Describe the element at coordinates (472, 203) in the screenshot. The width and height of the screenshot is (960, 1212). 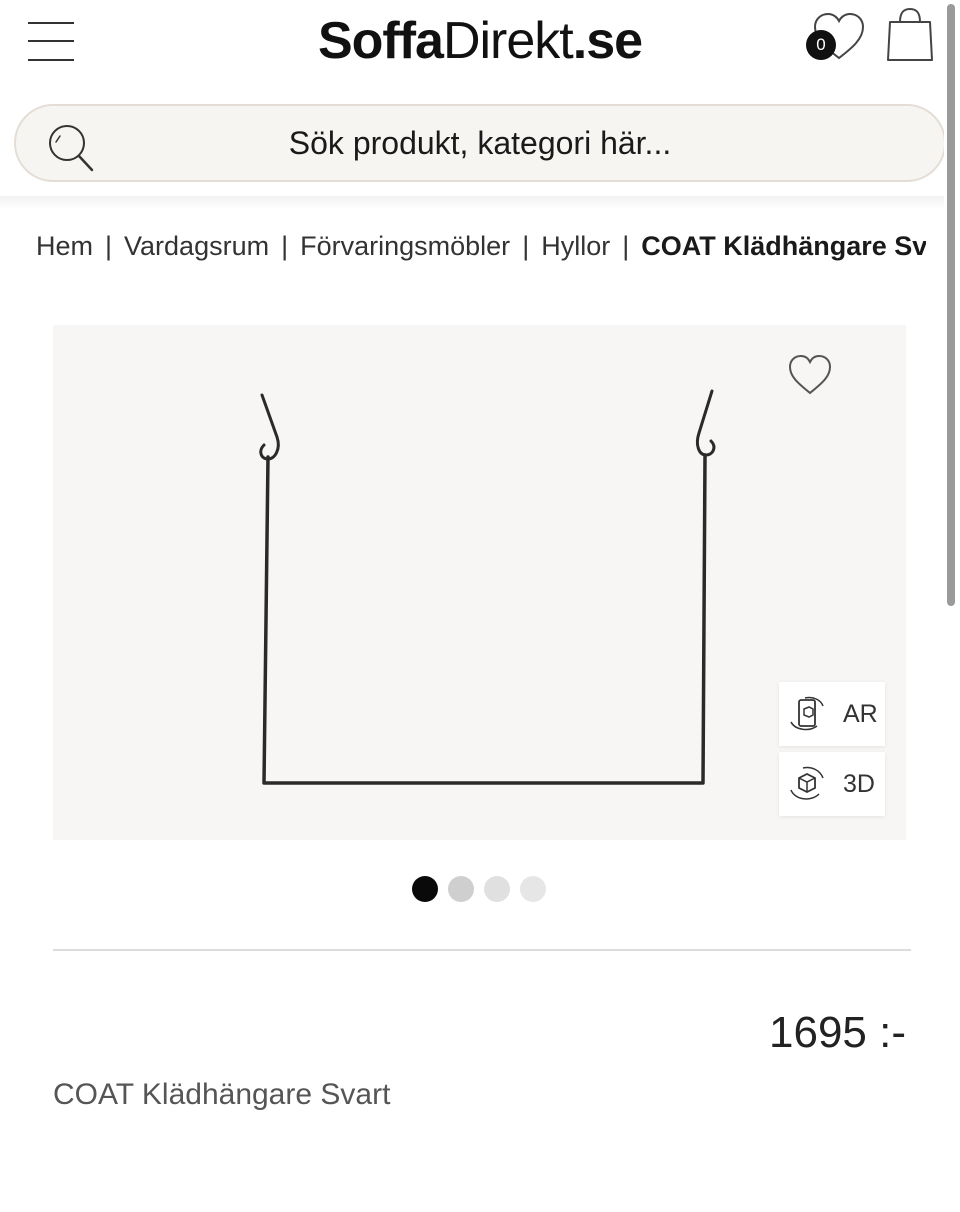
I see `header-shadow` at that location.